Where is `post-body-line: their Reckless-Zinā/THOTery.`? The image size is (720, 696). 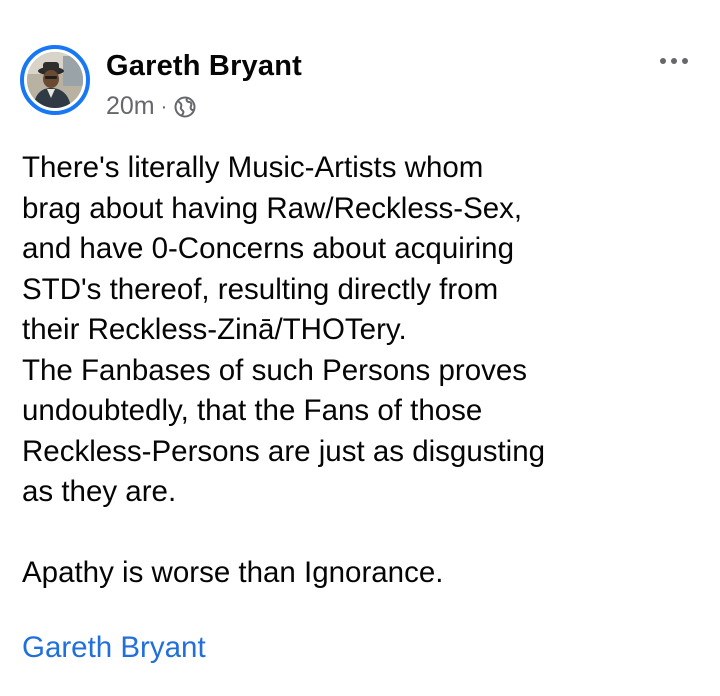
post-body-line: their Reckless-Zinā/THOTery. is located at coordinates (214, 329).